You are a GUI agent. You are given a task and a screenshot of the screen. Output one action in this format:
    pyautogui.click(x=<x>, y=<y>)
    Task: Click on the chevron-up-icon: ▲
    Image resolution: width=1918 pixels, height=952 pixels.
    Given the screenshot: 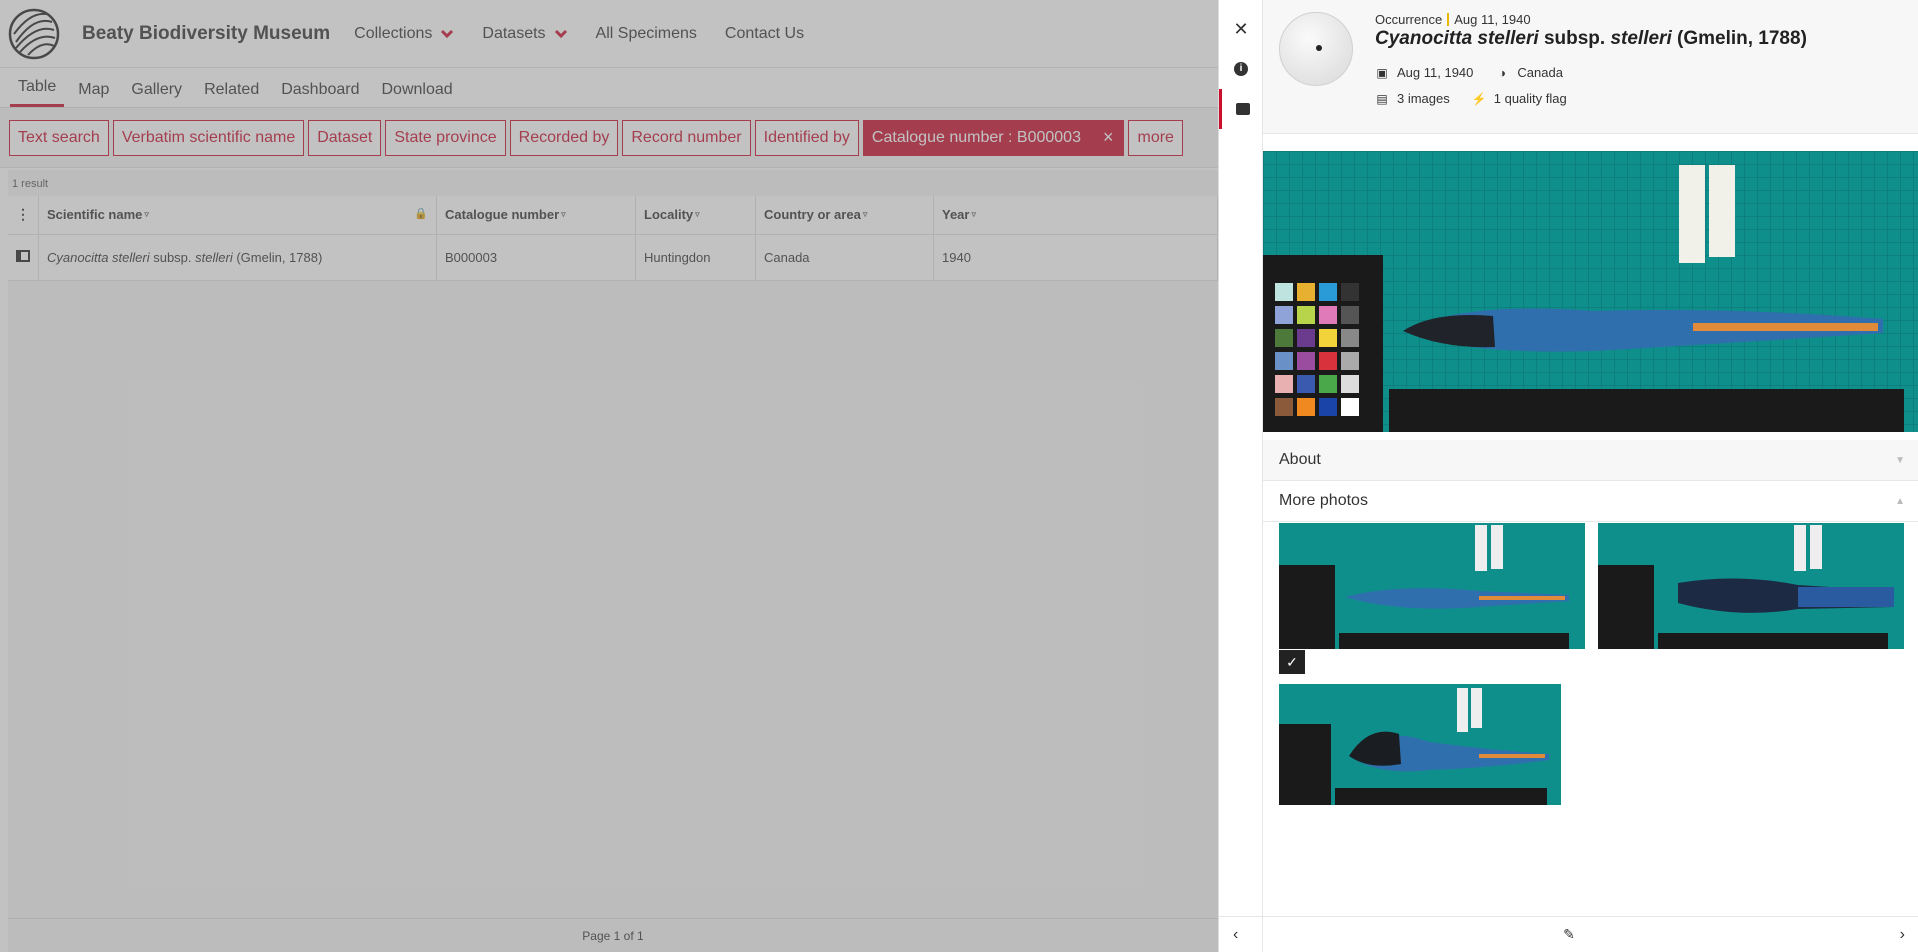 What is the action you would take?
    pyautogui.click(x=1900, y=501)
    